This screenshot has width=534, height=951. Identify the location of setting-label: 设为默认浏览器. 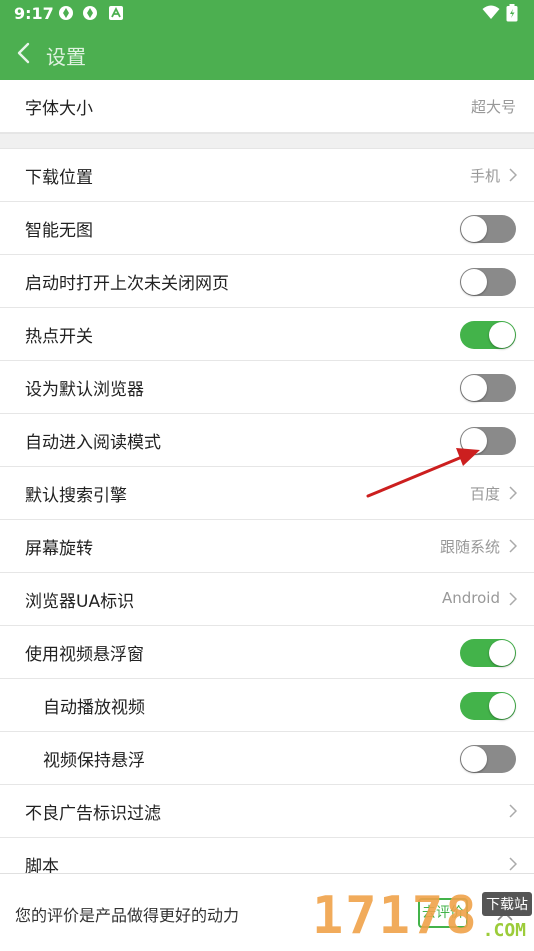
(84, 390).